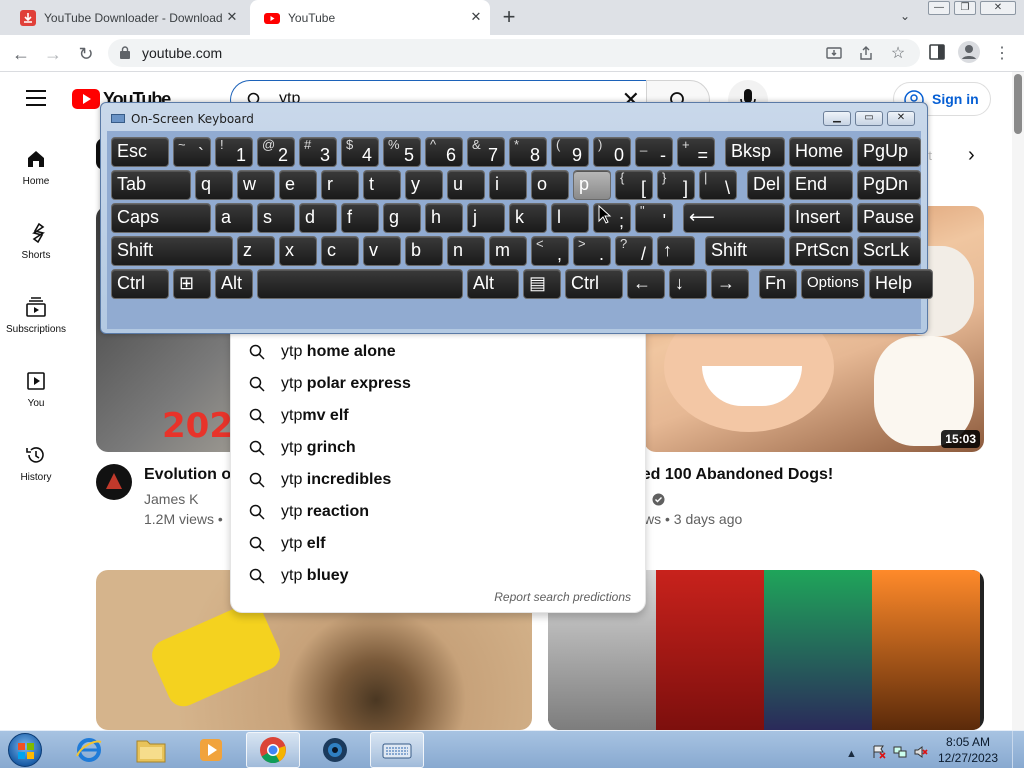 The image size is (1024, 768). What do you see at coordinates (508, 185) in the screenshot?
I see `key-i: i` at bounding box center [508, 185].